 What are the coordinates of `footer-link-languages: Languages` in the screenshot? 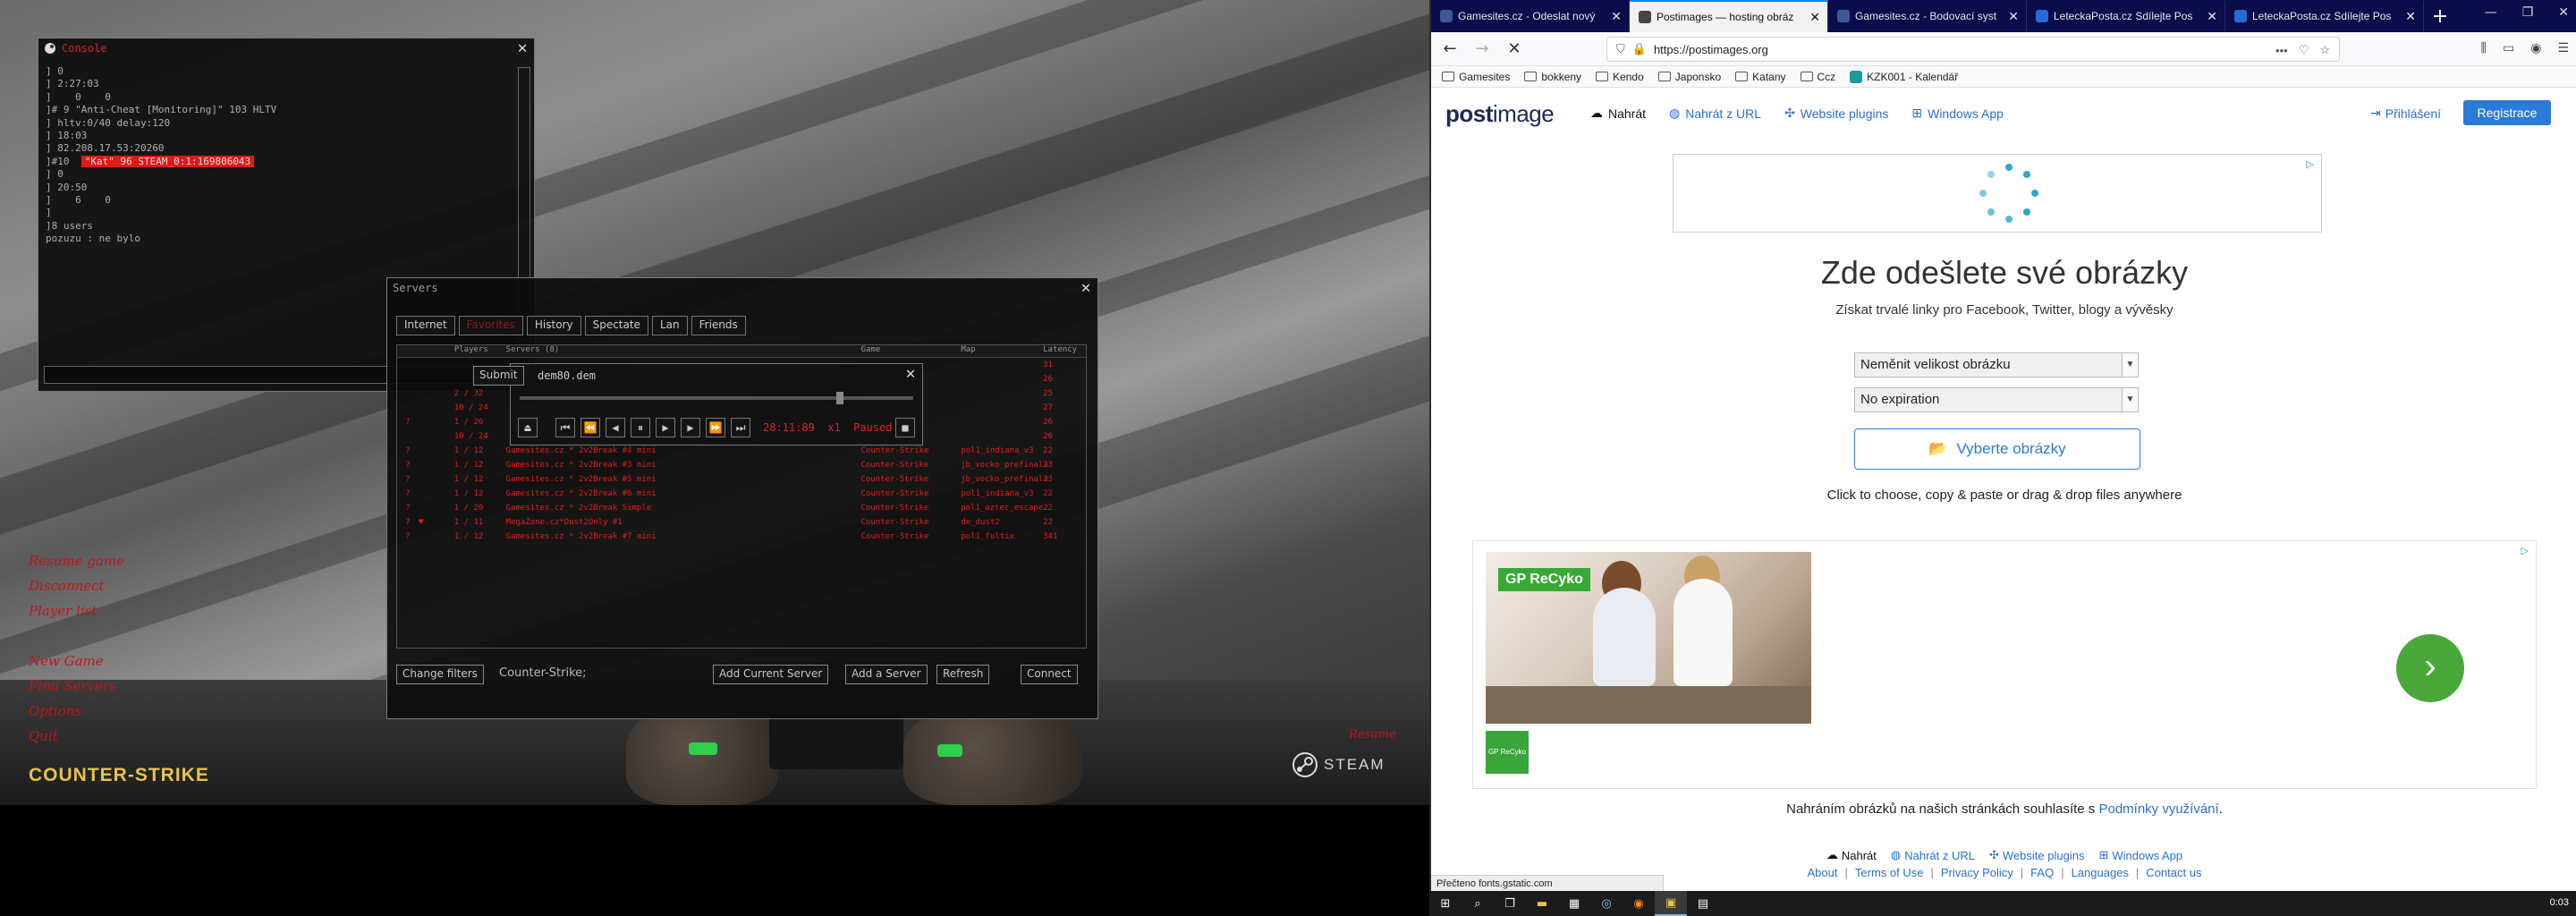 It's located at (2100, 872).